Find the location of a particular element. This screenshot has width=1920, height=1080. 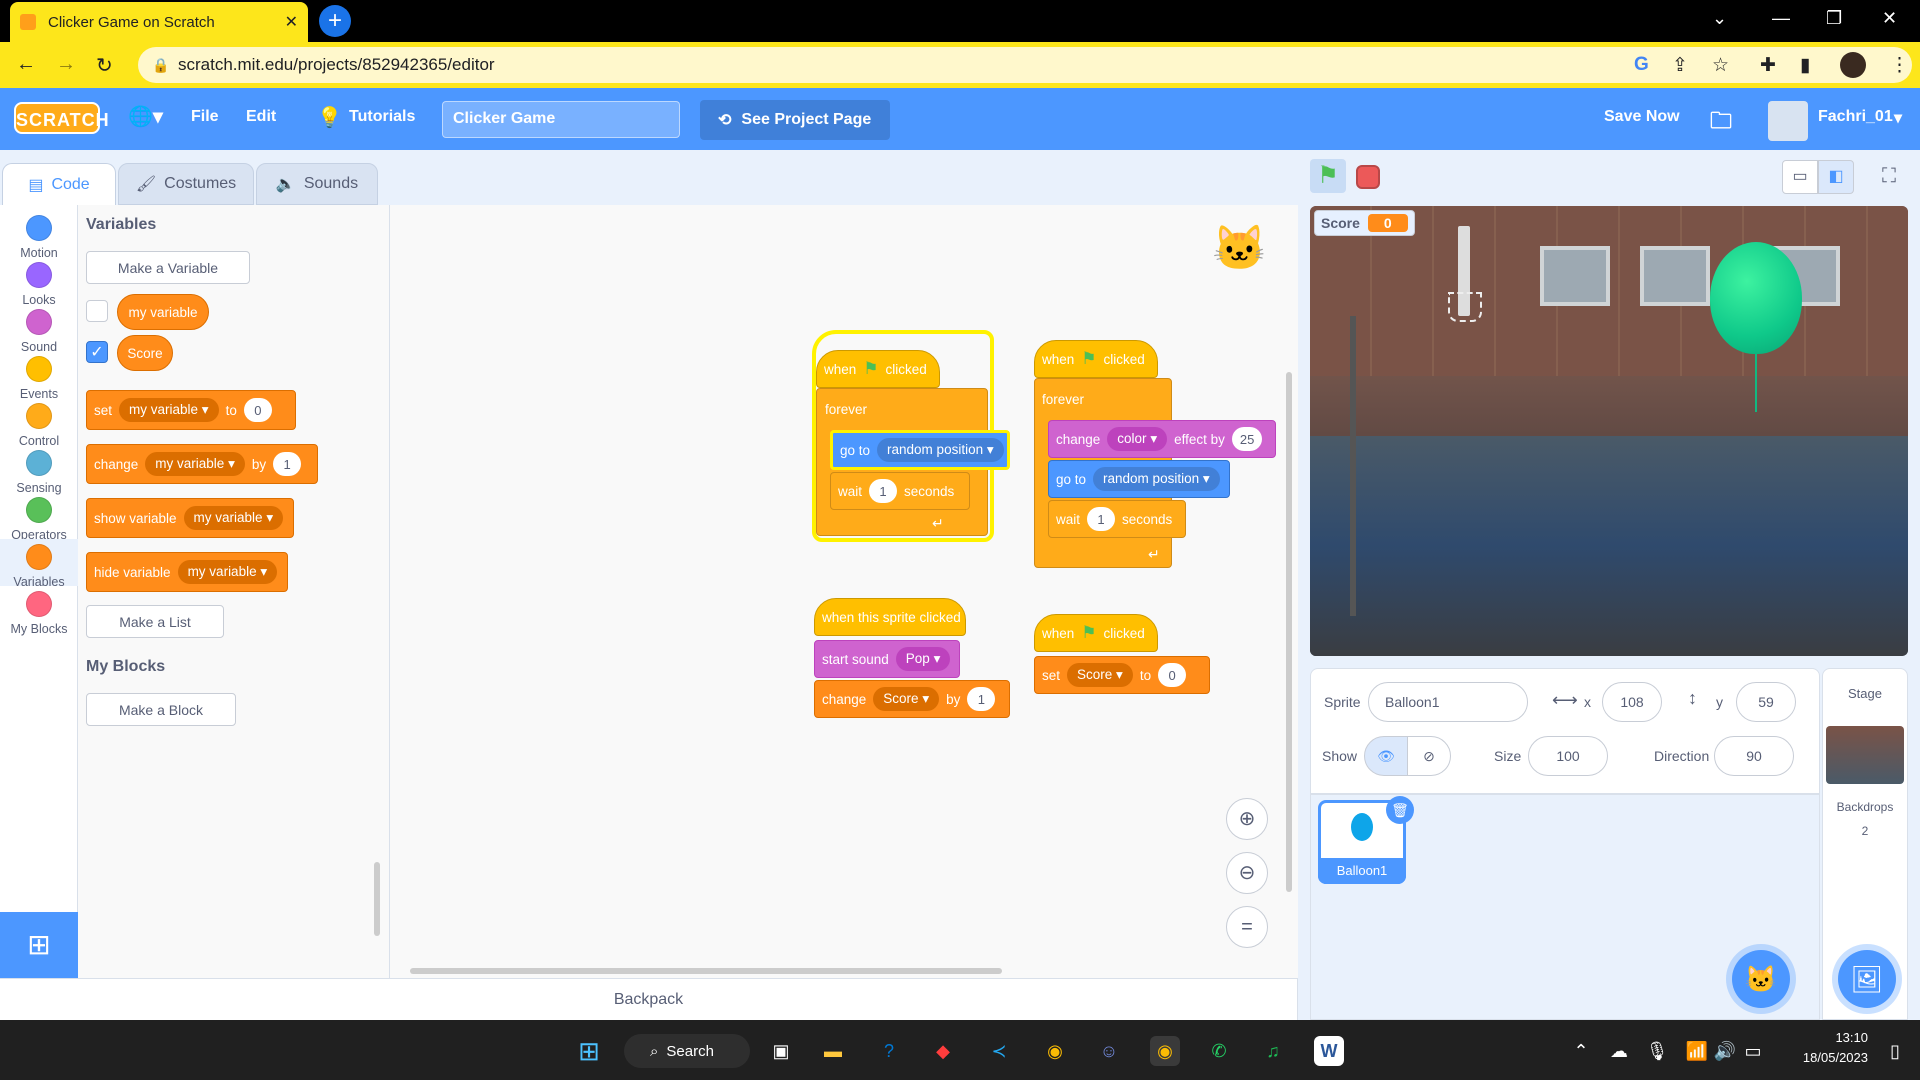

sprite-name-input: Balloon1 is located at coordinates (1448, 702).